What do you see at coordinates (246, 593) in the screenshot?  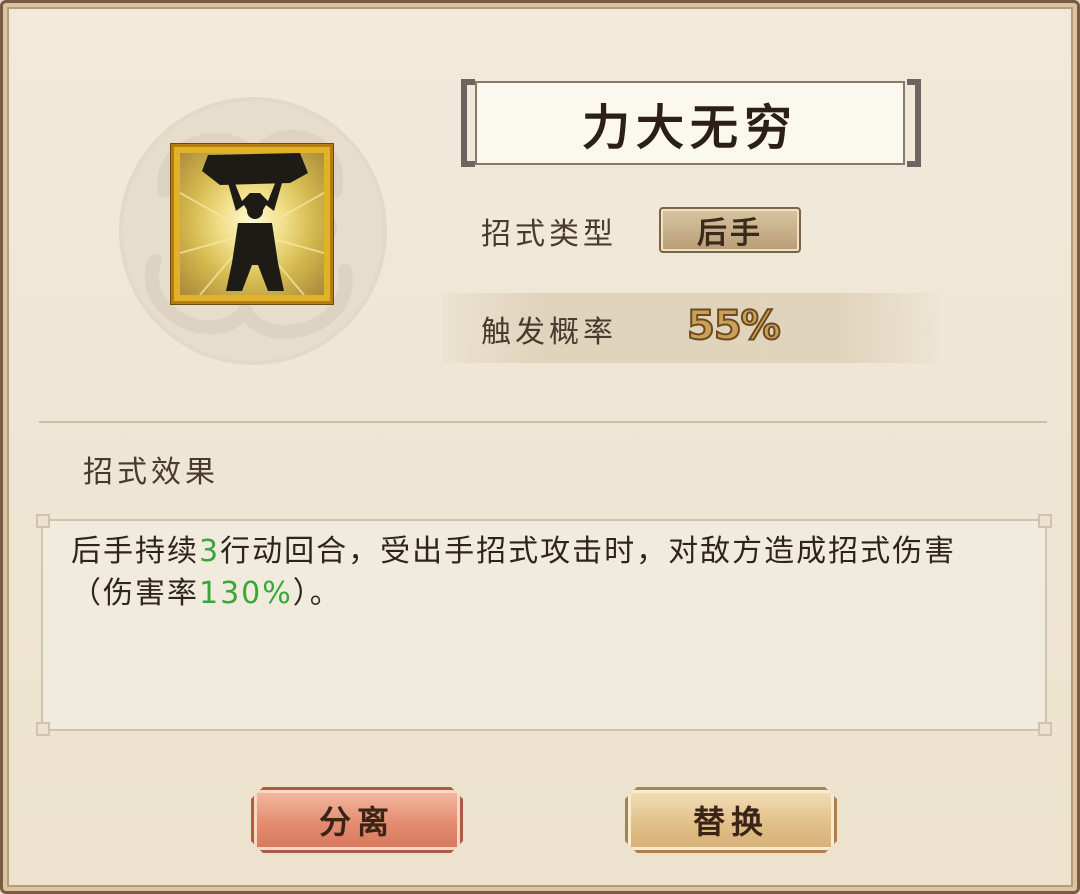 I see `effect-damage-rate: 130%` at bounding box center [246, 593].